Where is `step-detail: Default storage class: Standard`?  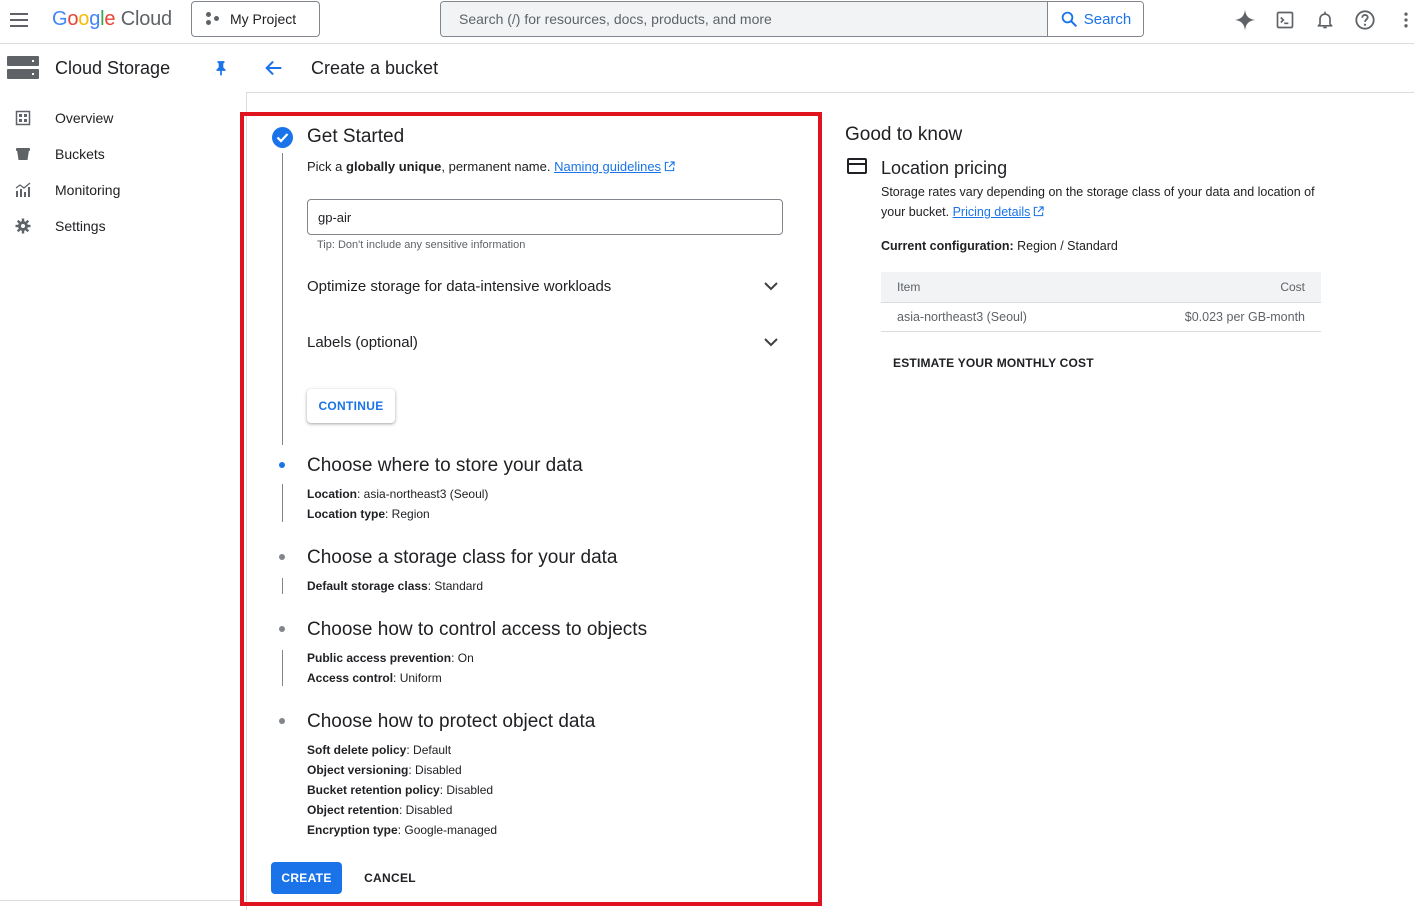
step-detail: Default storage class: Standard is located at coordinates (395, 586).